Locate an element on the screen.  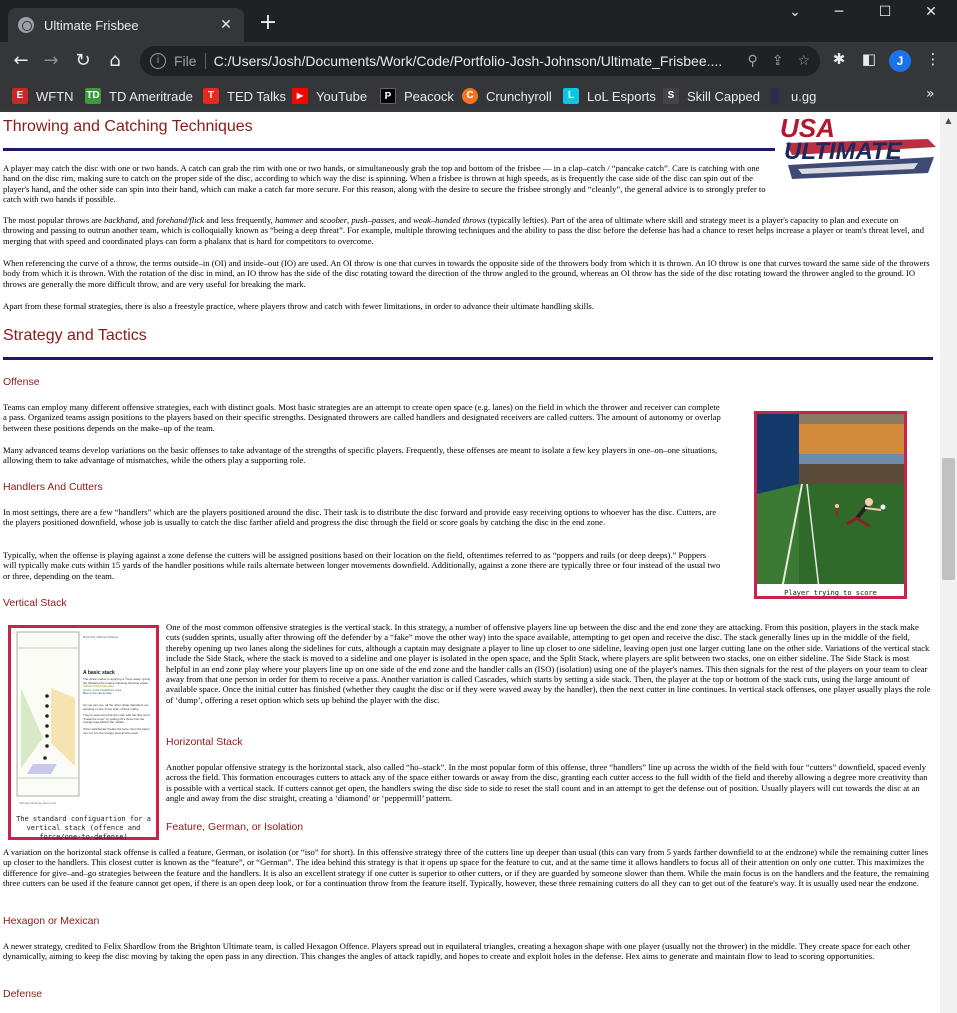
term: scoober is located at coordinates (333, 220).